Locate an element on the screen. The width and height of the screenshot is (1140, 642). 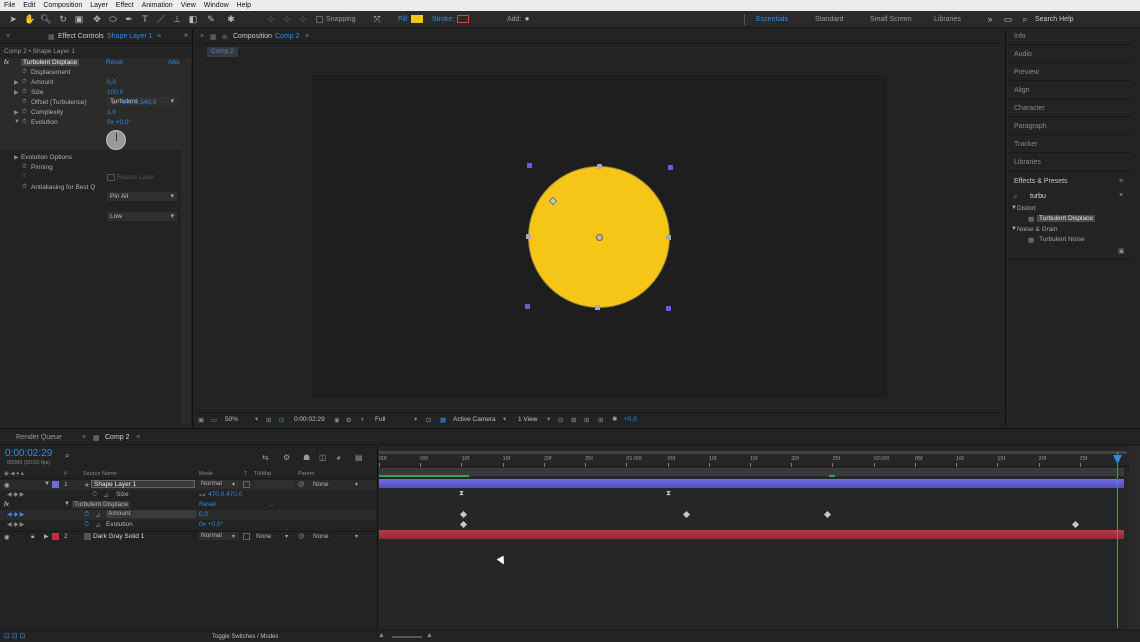
draft-3d-icon: ⚙ is located at coordinates (286, 457).